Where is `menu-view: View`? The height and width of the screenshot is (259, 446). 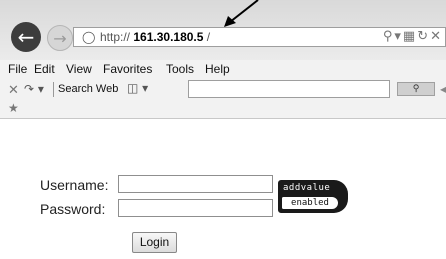 menu-view: View is located at coordinates (79, 69).